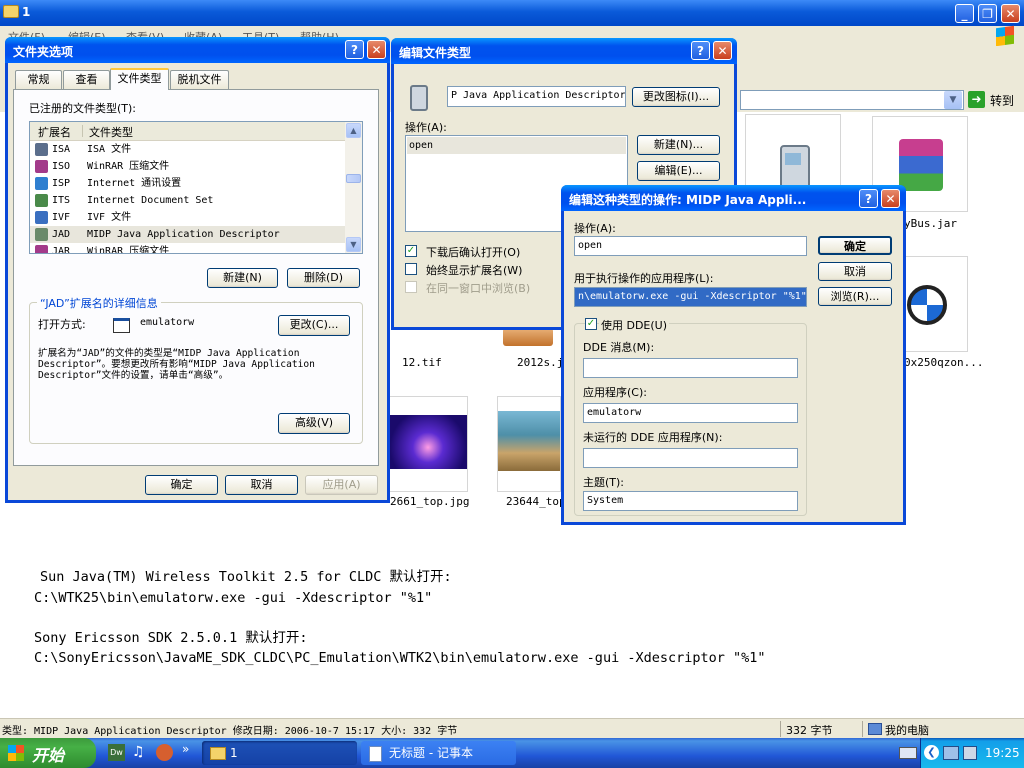 The height and width of the screenshot is (768, 1024). Describe the element at coordinates (187, 234) in the screenshot. I see `file-type-row: JAD MIDP Java Application Descriptor` at that location.